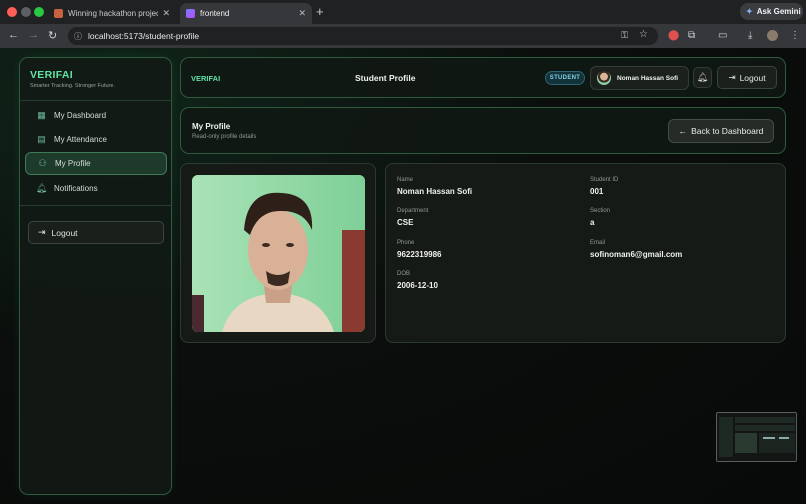 Image resolution: width=806 pixels, height=504 pixels. Describe the element at coordinates (604, 186) in the screenshot. I see `field-student-id: Student ID 001` at that location.